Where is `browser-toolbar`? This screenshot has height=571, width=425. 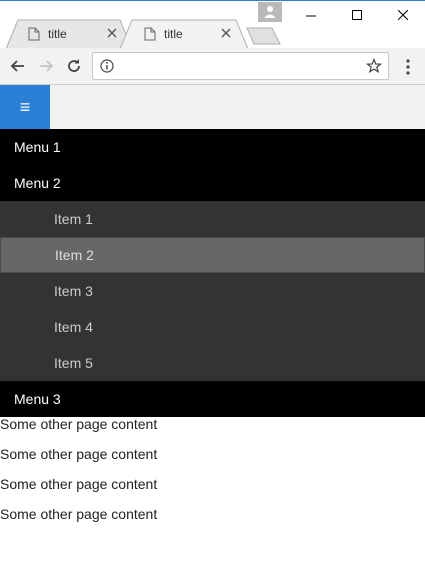 browser-toolbar is located at coordinates (212, 66).